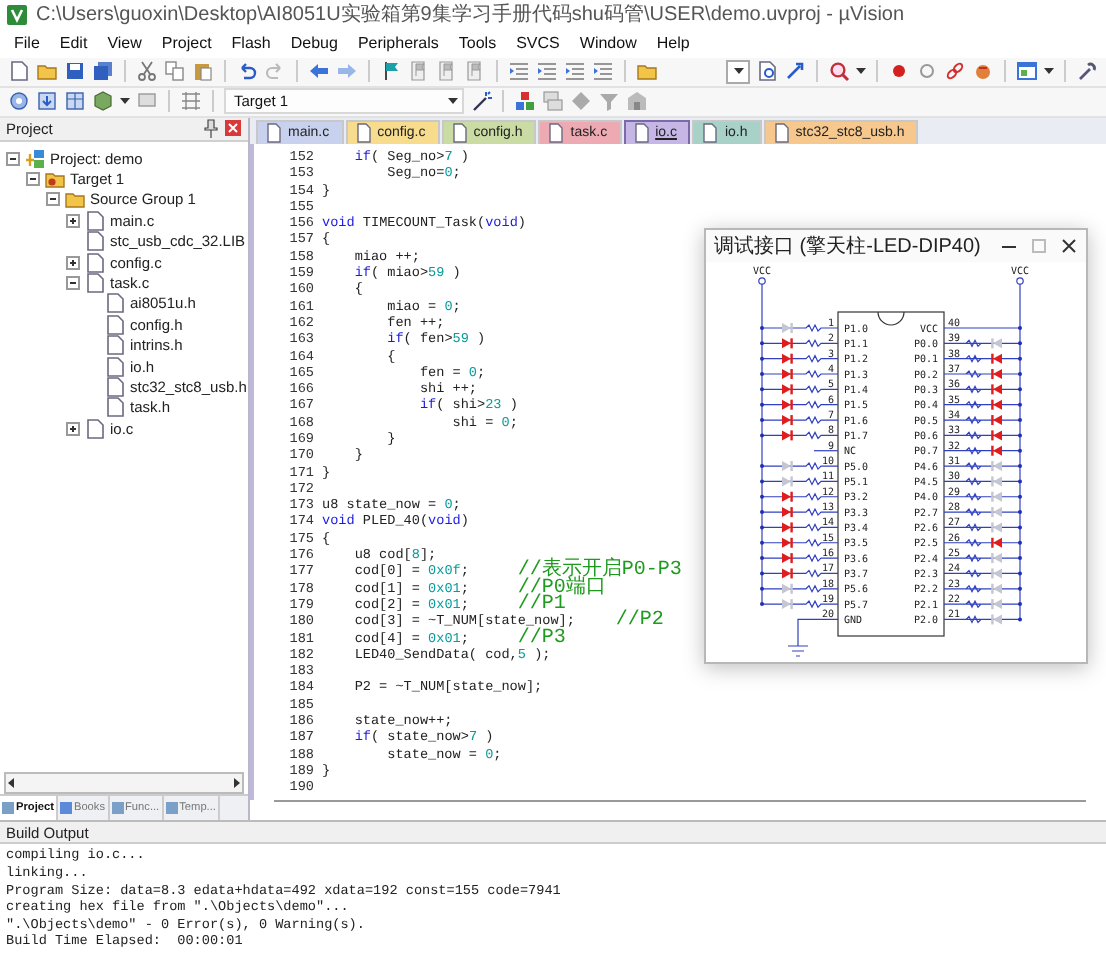 The height and width of the screenshot is (956, 1106). I want to click on menu-item: Project, so click(186, 43).